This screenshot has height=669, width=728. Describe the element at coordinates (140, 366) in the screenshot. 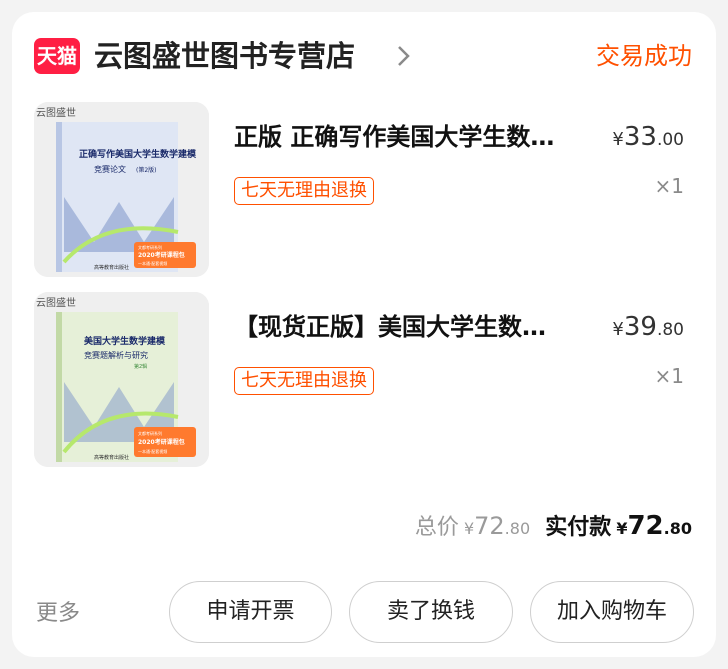

I see `cover-edition: 第2辑` at that location.